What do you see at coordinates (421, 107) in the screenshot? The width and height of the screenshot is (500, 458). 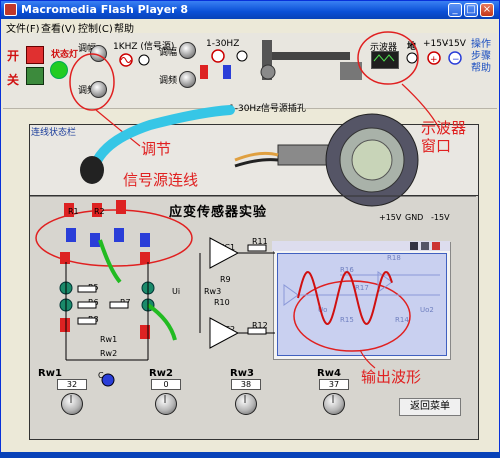 I see `annot-pointer-scope` at bounding box center [421, 107].